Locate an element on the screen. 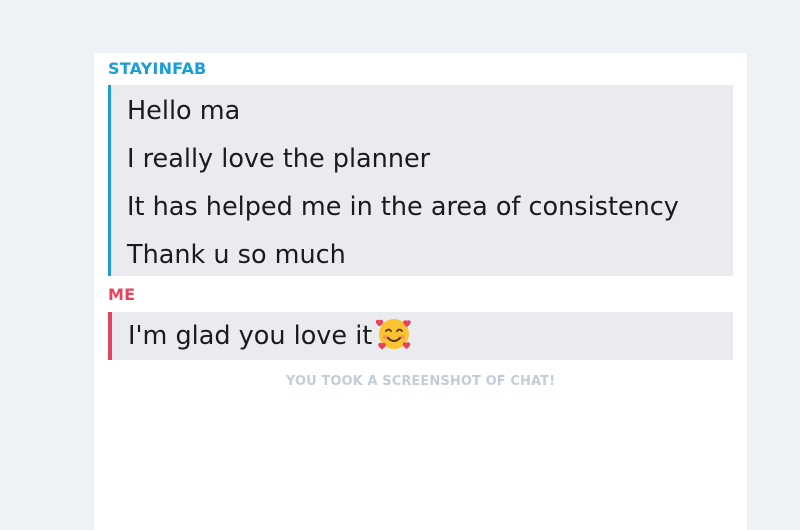 This screenshot has height=530, width=800. chat-message: I really love the planner is located at coordinates (279, 159).